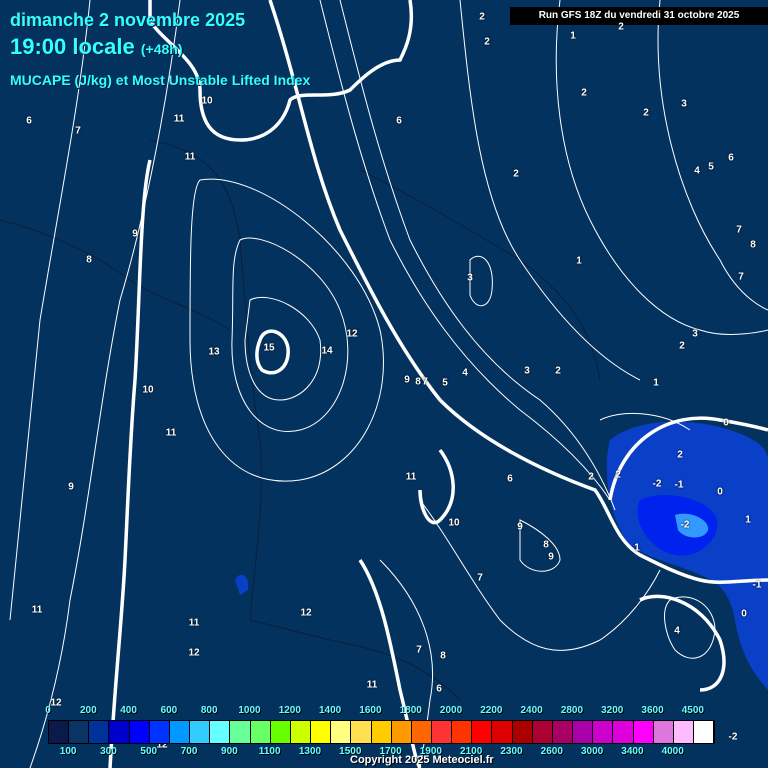 This screenshot has width=768, height=768. Describe the element at coordinates (48, 710) in the screenshot. I see `colorbar-label: 0` at that location.